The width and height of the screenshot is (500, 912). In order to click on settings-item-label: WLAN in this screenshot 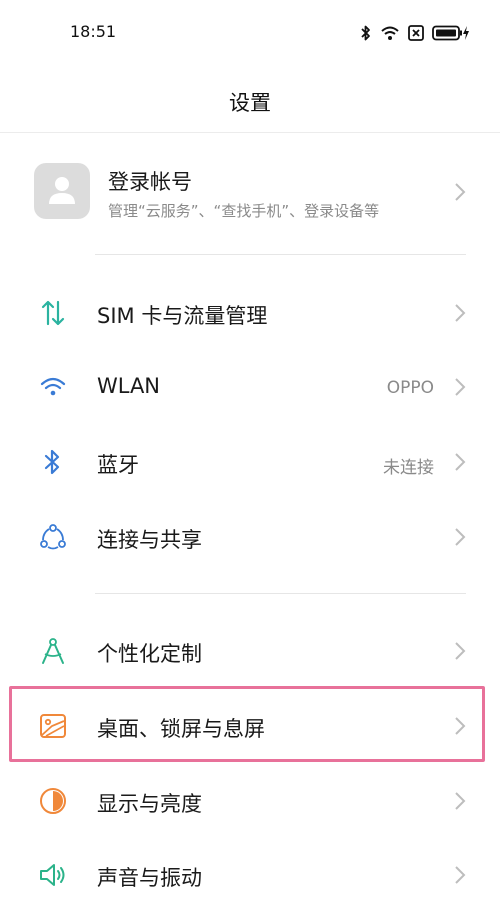, I will do `click(129, 386)`.